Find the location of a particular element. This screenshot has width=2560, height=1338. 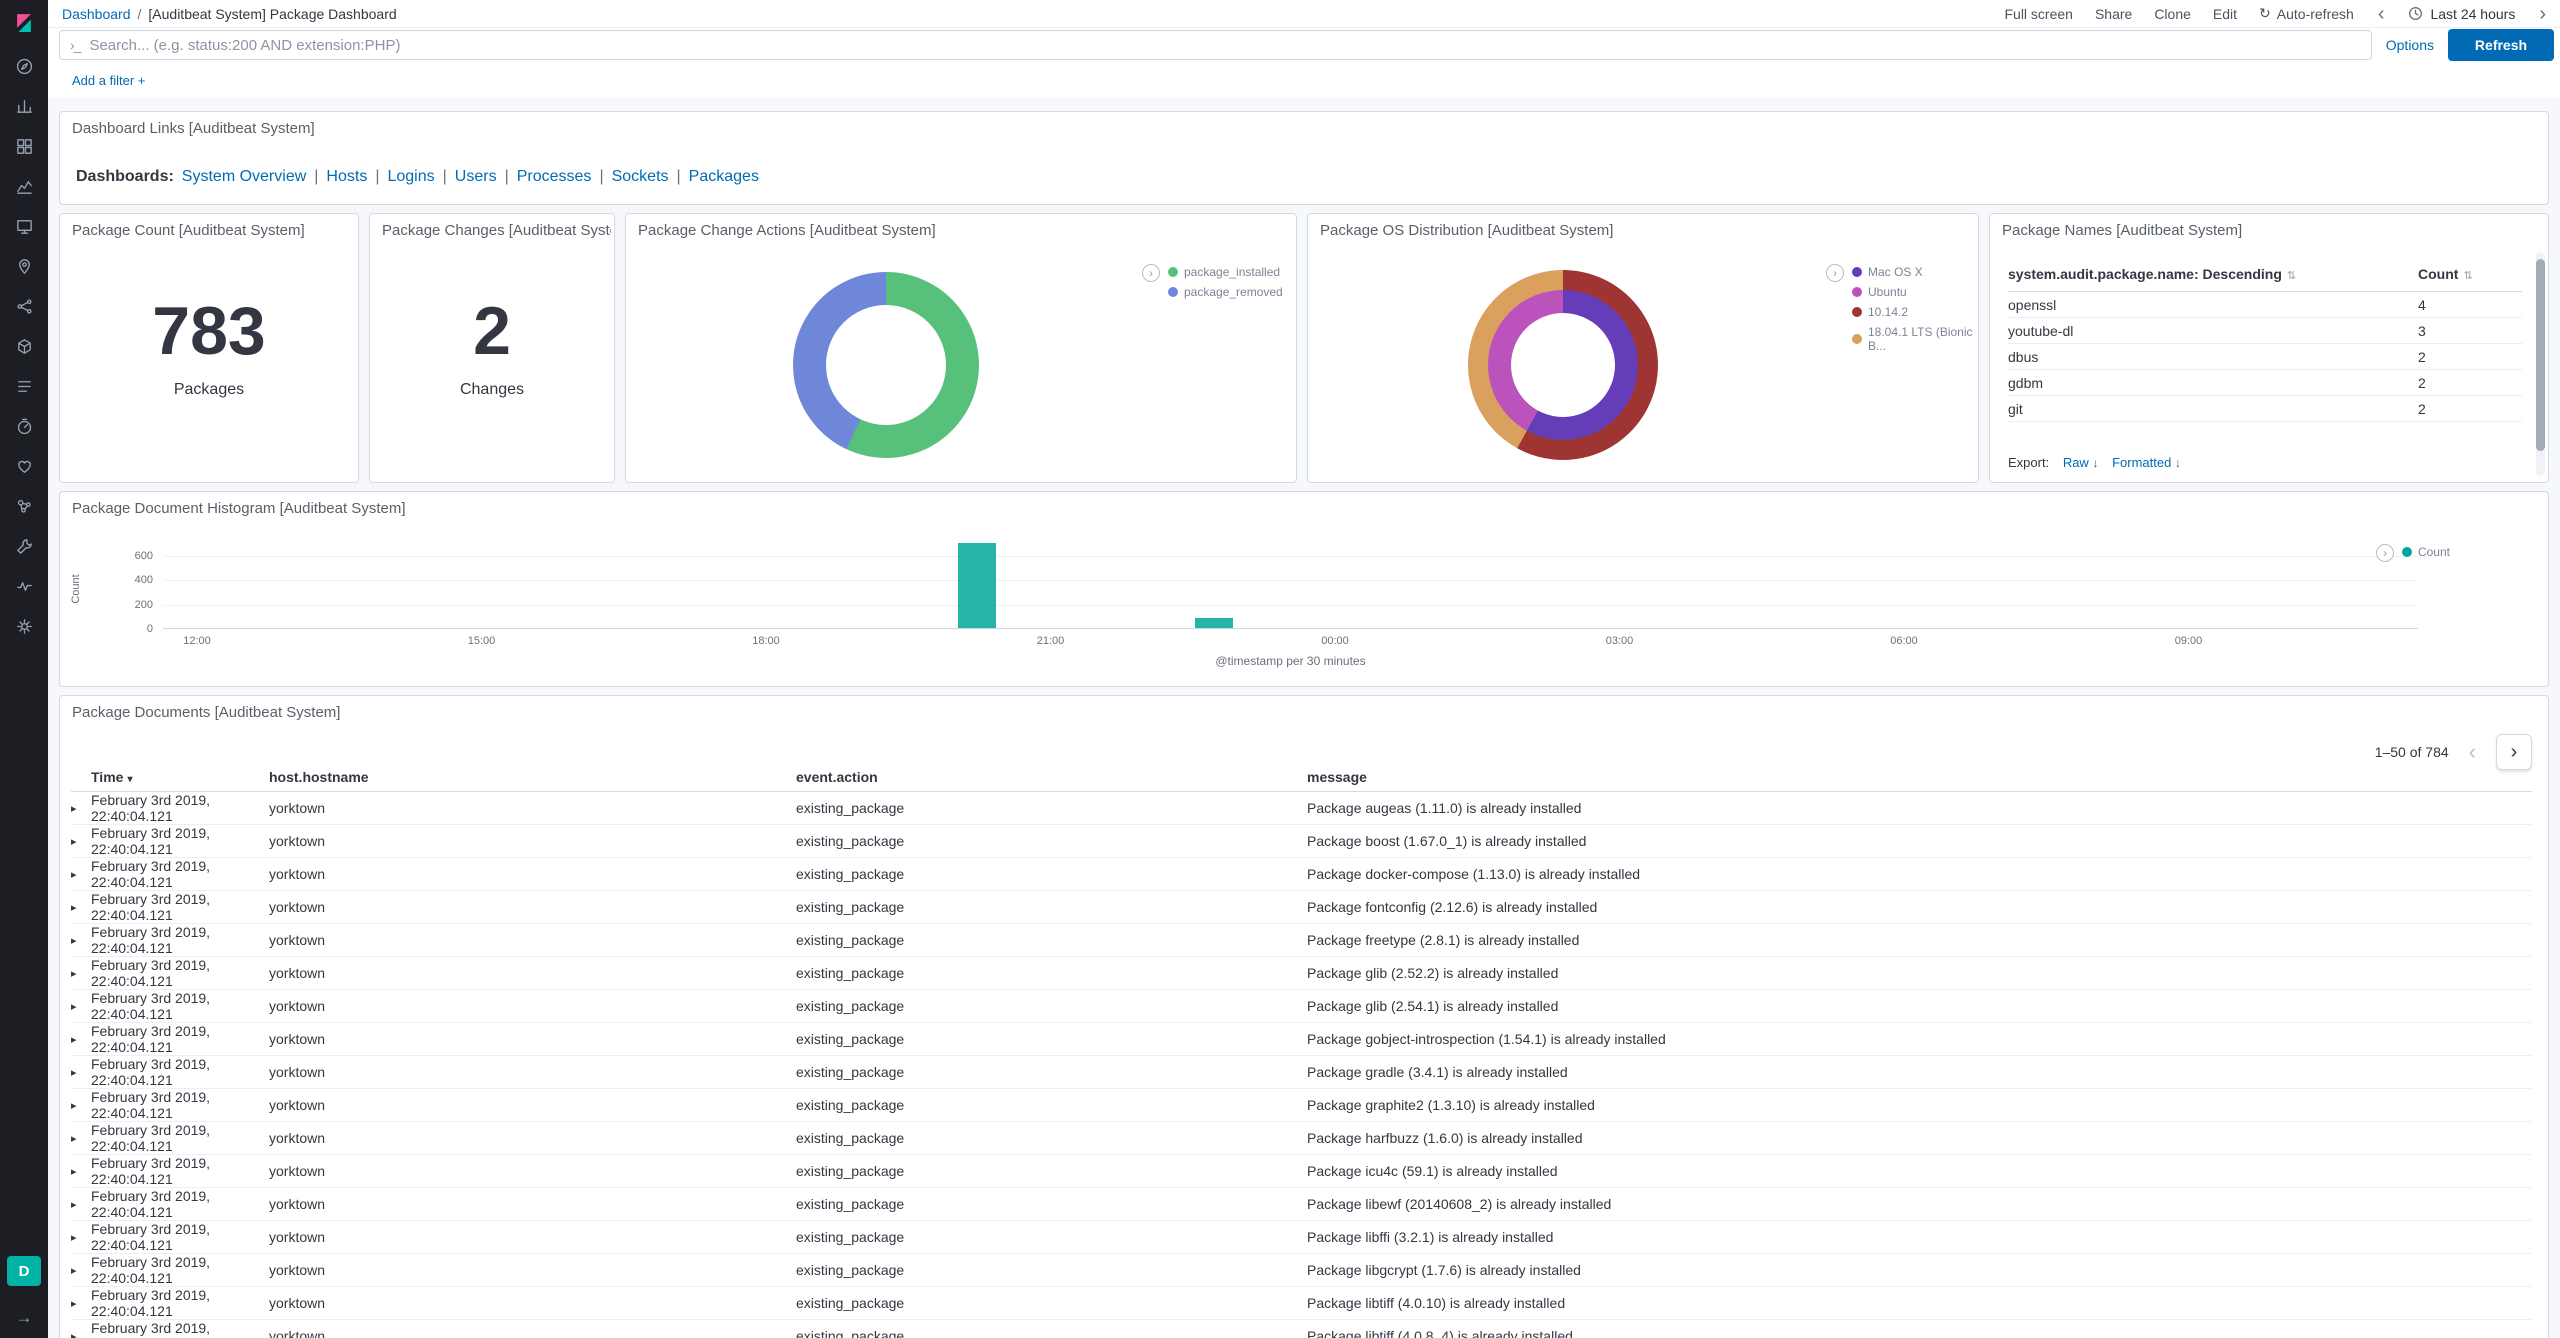

edit-button: Edit is located at coordinates (2225, 14).